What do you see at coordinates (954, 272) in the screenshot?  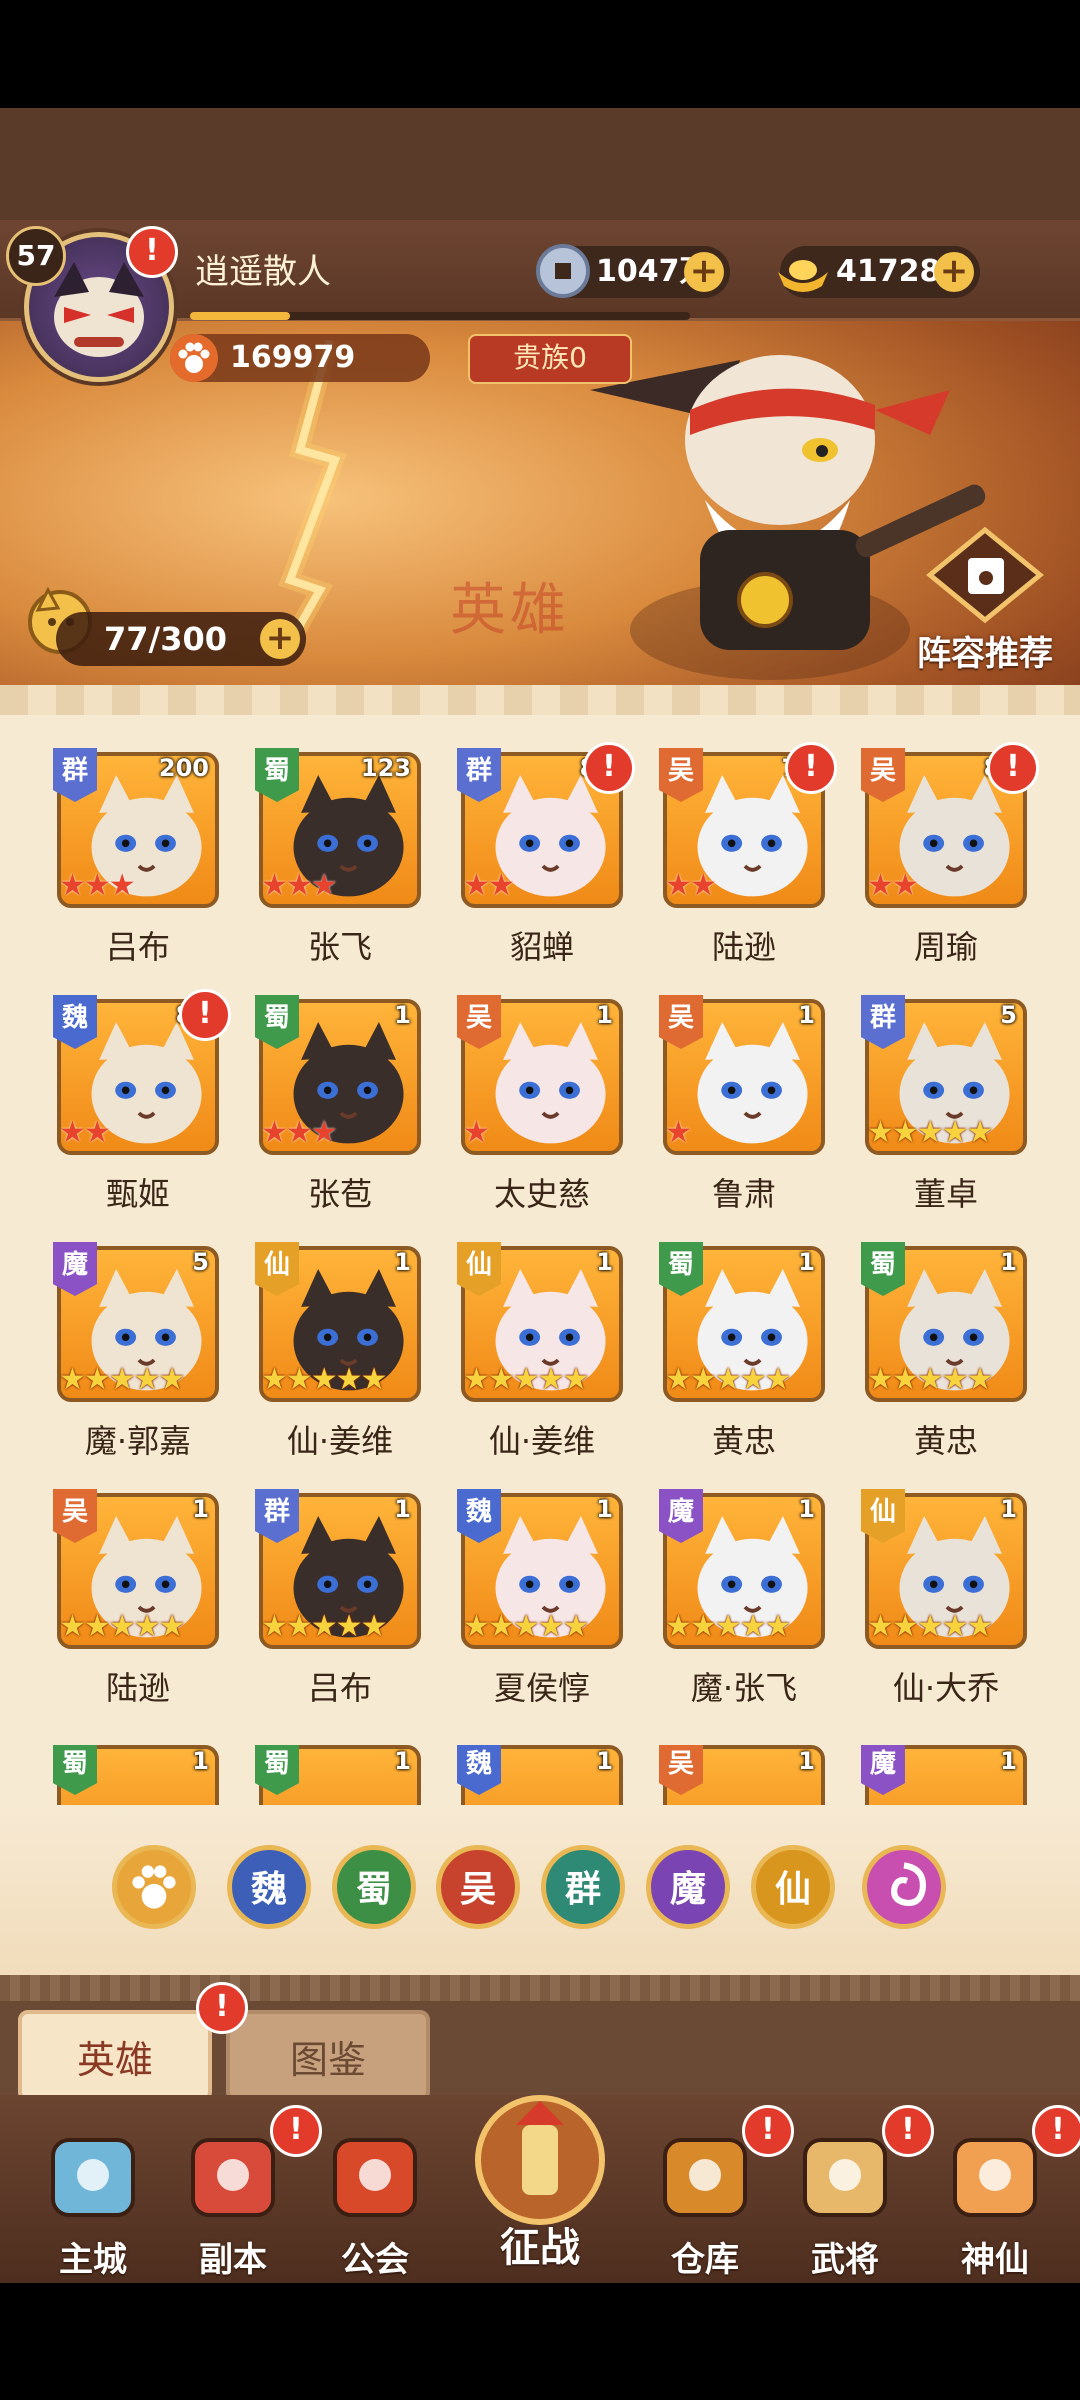 I see `add-gold-button: +` at bounding box center [954, 272].